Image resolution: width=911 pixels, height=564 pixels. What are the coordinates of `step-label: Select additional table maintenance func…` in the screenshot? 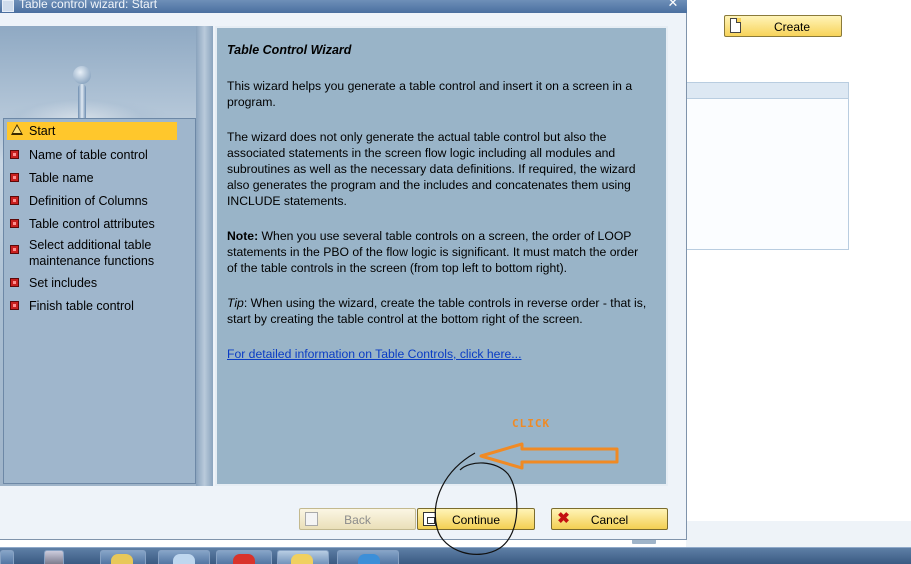 It's located at (92, 253).